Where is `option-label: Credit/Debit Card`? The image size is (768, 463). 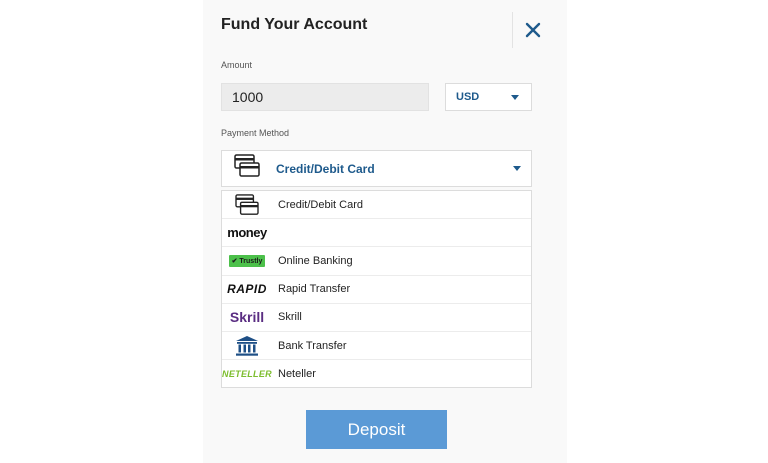 option-label: Credit/Debit Card is located at coordinates (320, 204).